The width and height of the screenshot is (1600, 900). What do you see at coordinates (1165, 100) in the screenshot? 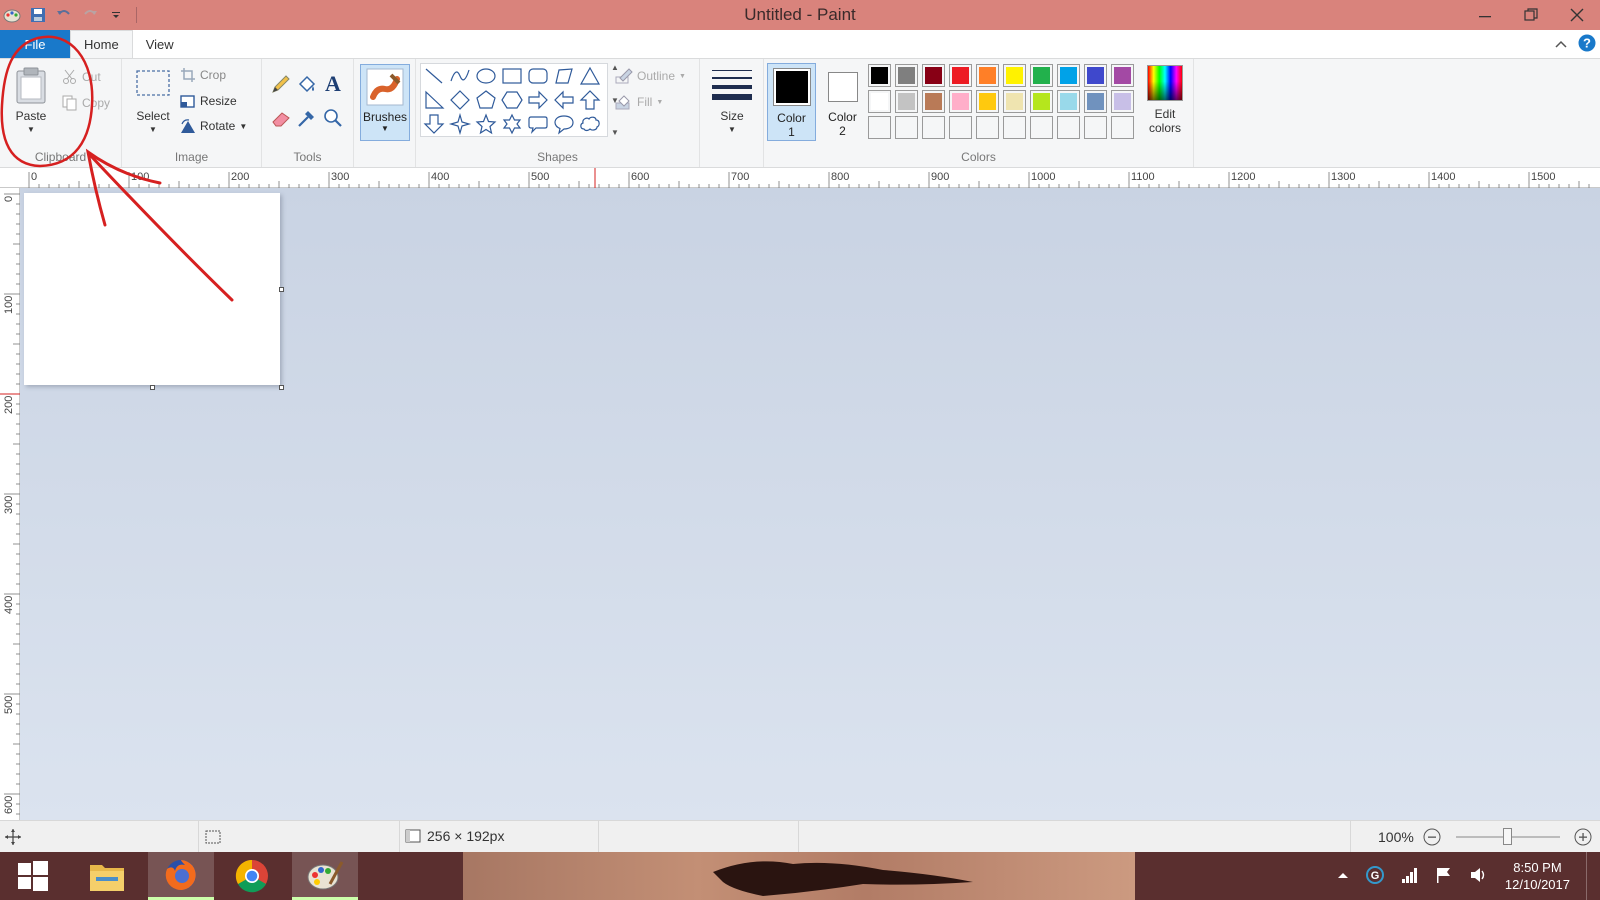
I see `edit-colors-button: Edit colors` at bounding box center [1165, 100].